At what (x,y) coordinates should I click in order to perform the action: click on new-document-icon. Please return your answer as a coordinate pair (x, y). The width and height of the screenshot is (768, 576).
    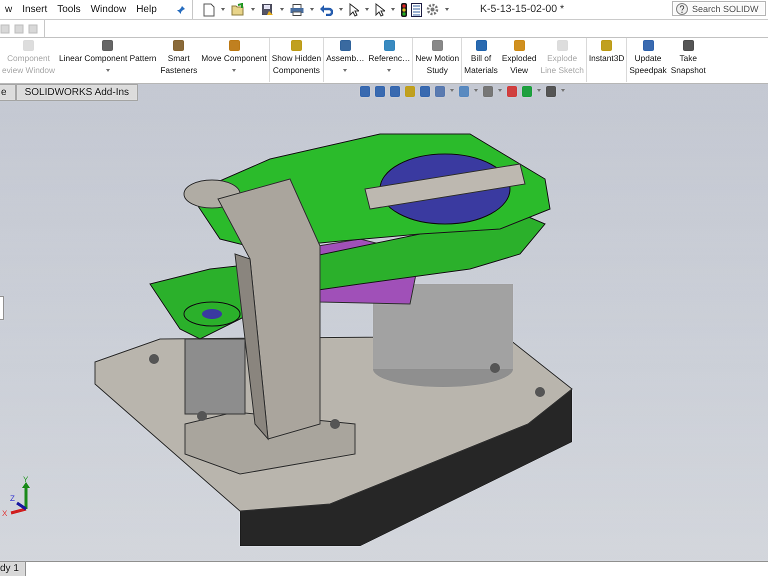
    Looking at the image, I should click on (208, 9).